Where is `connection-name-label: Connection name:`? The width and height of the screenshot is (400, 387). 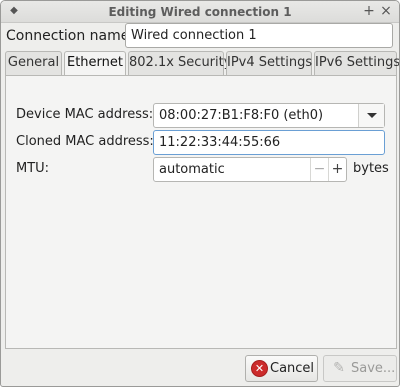 connection-name-label: Connection name: is located at coordinates (70, 36).